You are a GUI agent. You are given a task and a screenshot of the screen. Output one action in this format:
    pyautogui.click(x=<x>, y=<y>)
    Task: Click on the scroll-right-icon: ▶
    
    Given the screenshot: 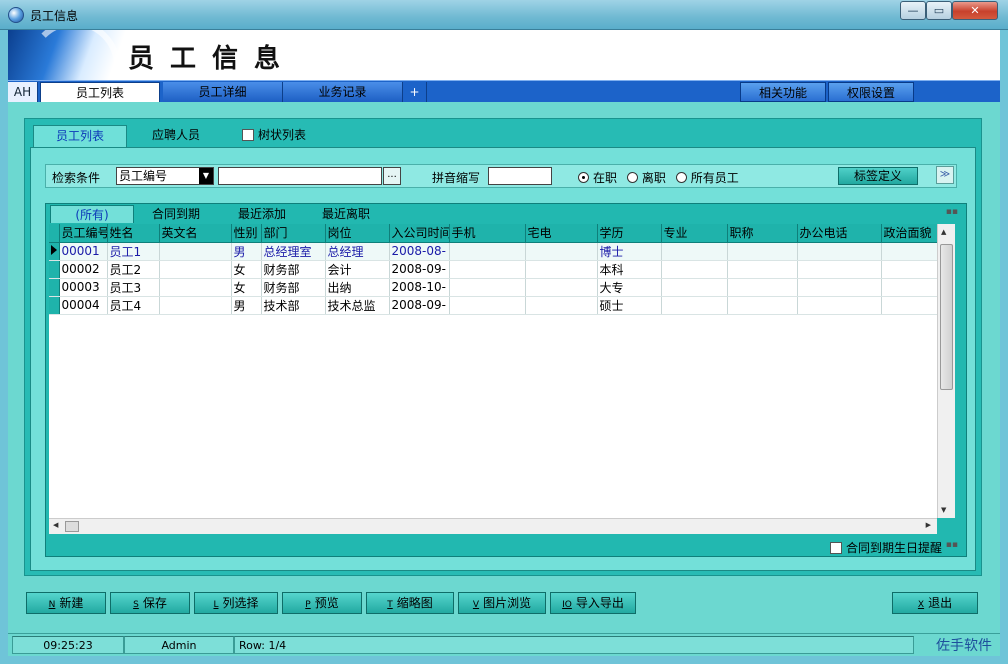 What is the action you would take?
    pyautogui.click(x=928, y=525)
    